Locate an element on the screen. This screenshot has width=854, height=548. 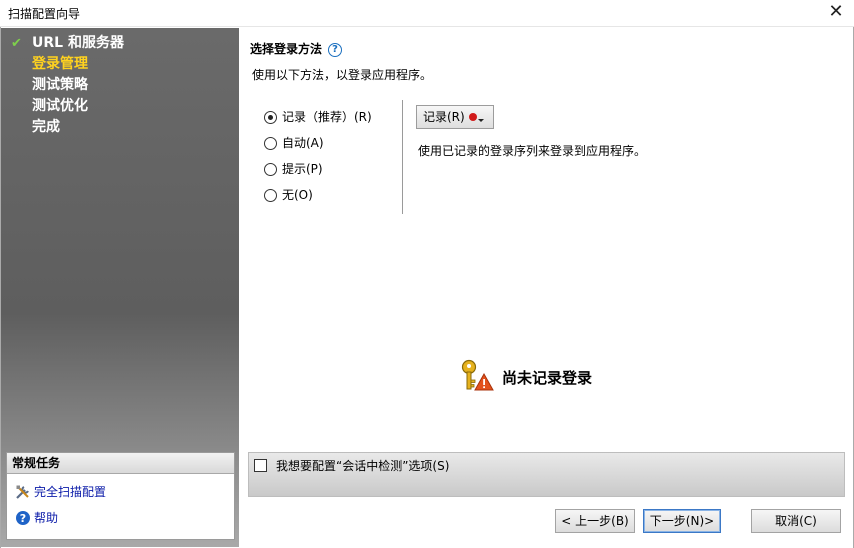
radio-auto is located at coordinates (270, 143).